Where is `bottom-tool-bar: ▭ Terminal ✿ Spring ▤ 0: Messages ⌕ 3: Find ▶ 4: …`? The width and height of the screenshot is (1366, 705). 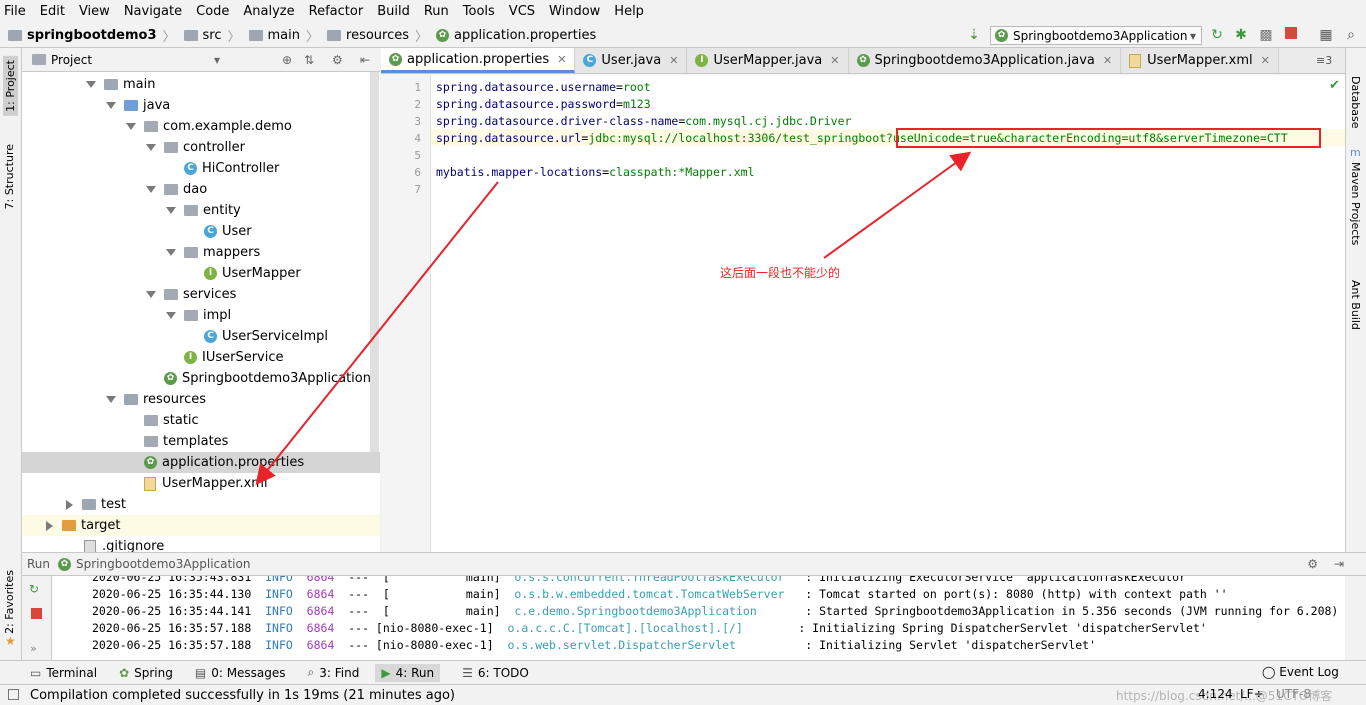
bottom-tool-bar: ▭ Terminal ✿ Spring ▤ 0: Messages ⌕ 3: Find ▶ 4: … is located at coordinates (683, 672).